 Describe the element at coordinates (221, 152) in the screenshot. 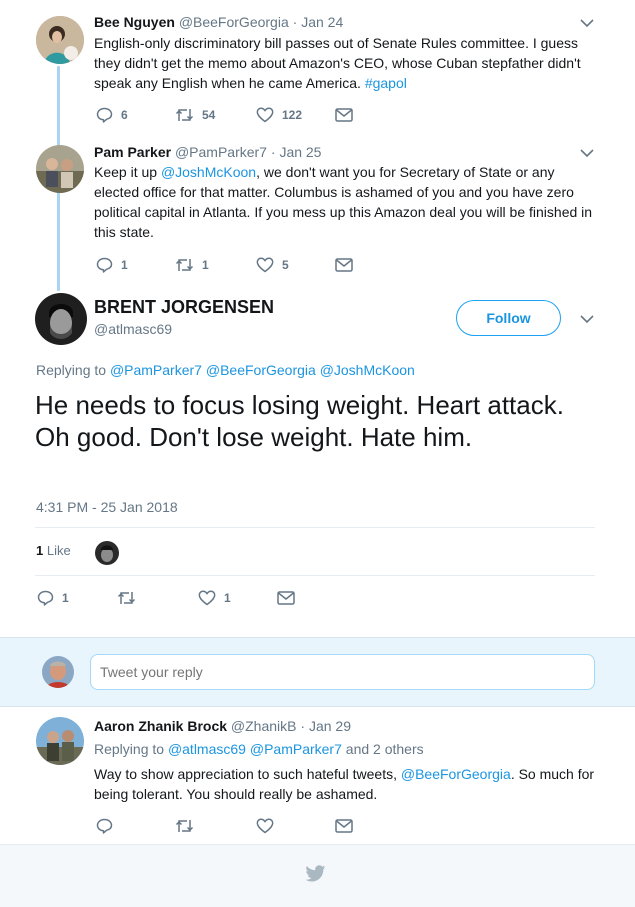

I see `author-handle: @PamParker7` at that location.